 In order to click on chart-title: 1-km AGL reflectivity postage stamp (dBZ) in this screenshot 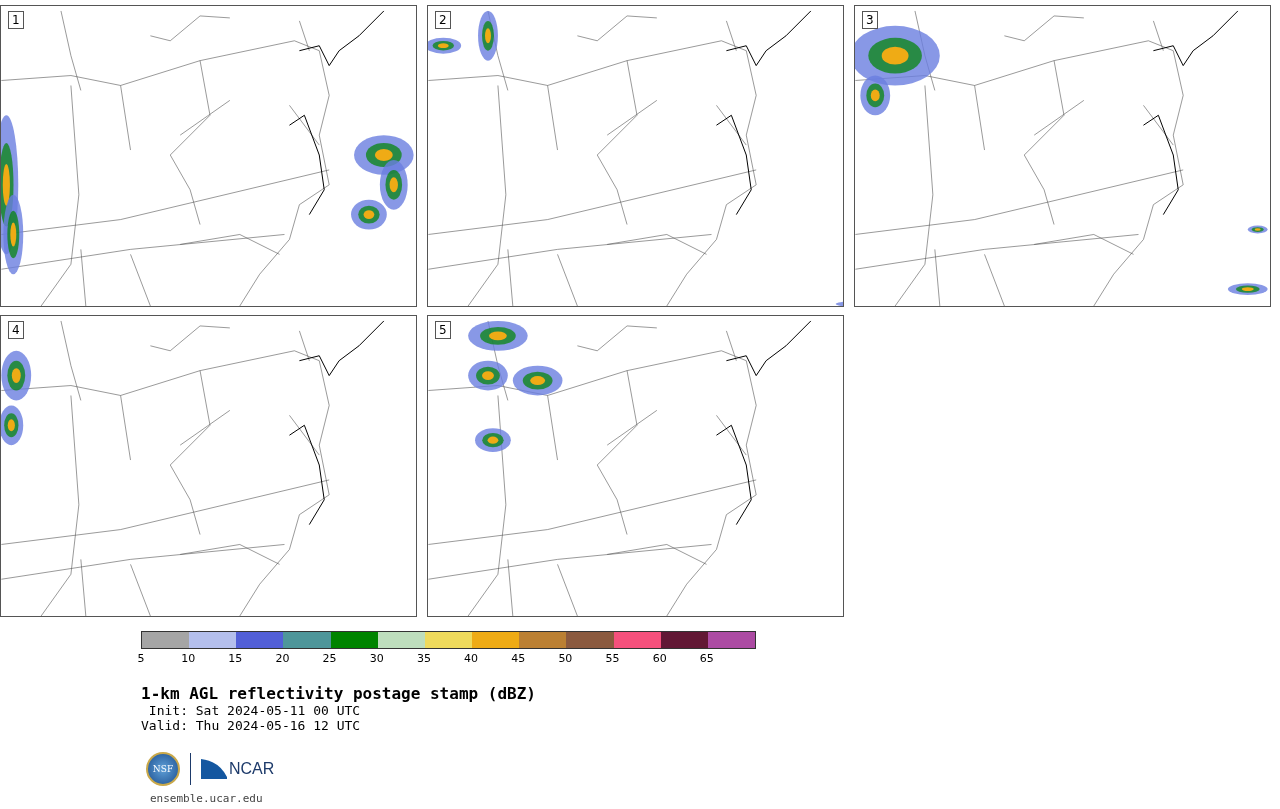, I will do `click(339, 693)`.